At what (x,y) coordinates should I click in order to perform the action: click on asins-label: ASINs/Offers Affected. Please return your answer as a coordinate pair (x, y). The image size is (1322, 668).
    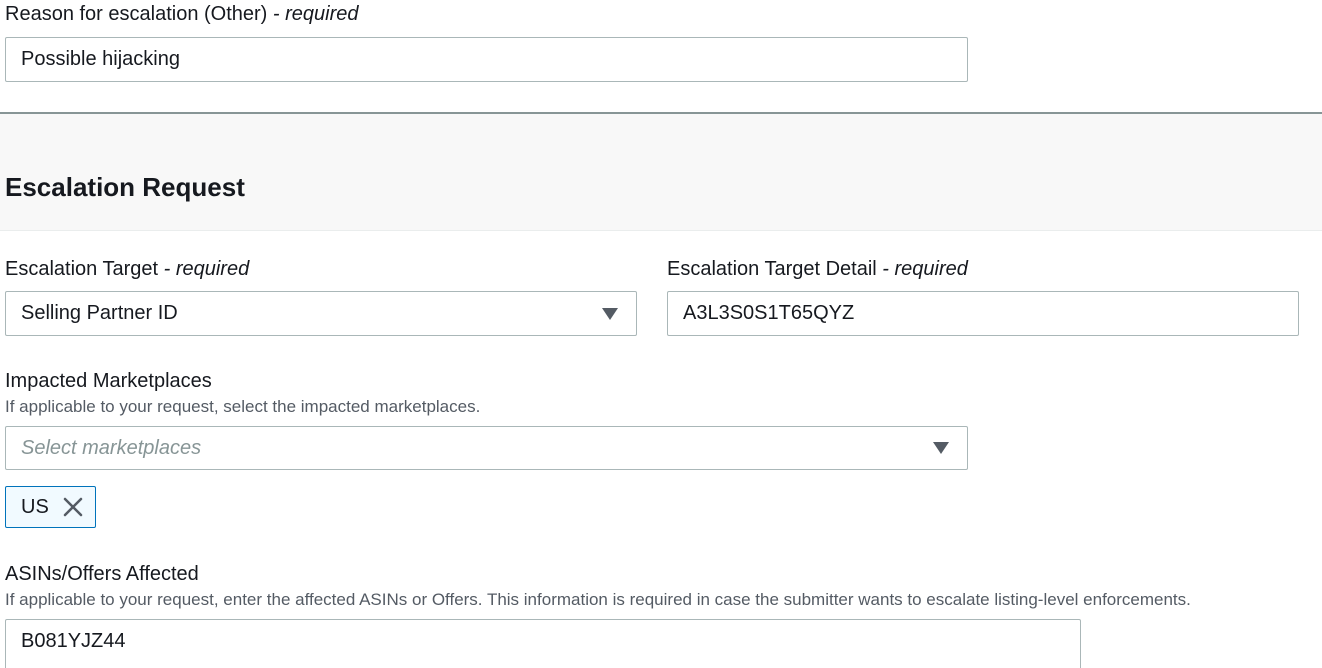
    Looking at the image, I should click on (102, 574).